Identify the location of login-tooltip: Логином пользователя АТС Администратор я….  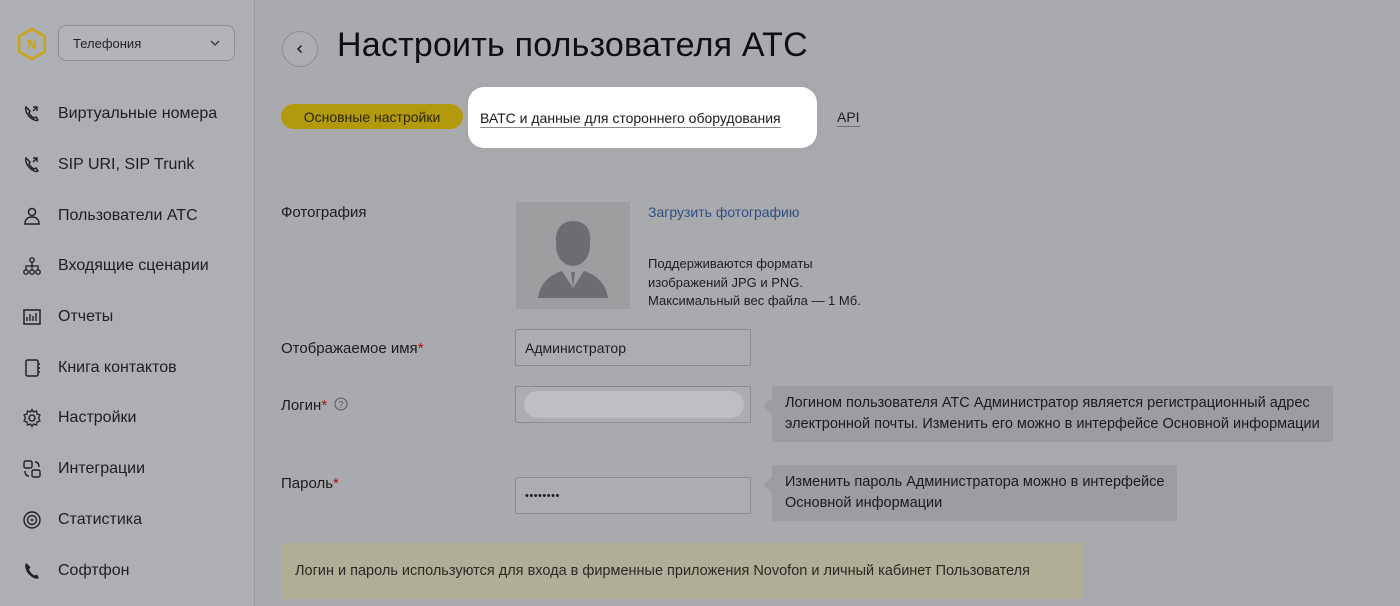
(1048, 414).